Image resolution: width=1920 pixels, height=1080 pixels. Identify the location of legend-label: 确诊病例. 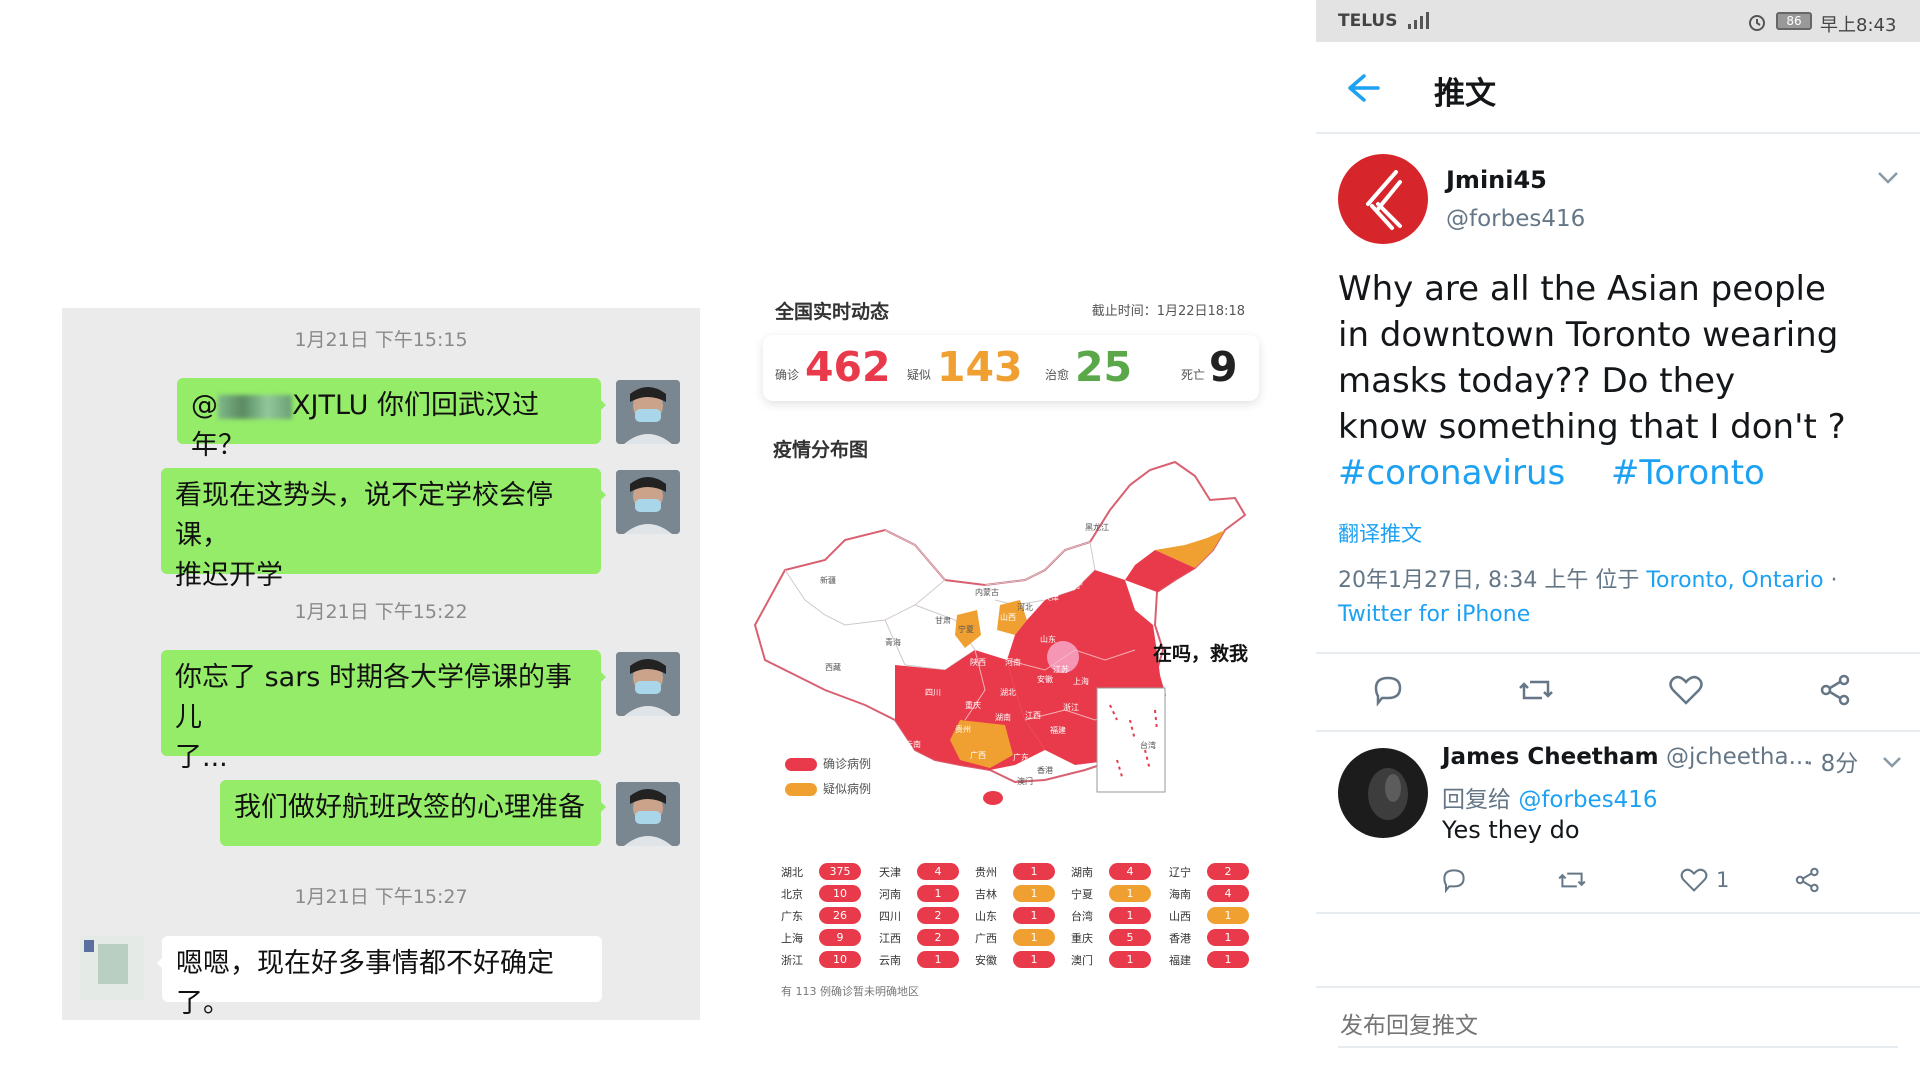
(847, 764).